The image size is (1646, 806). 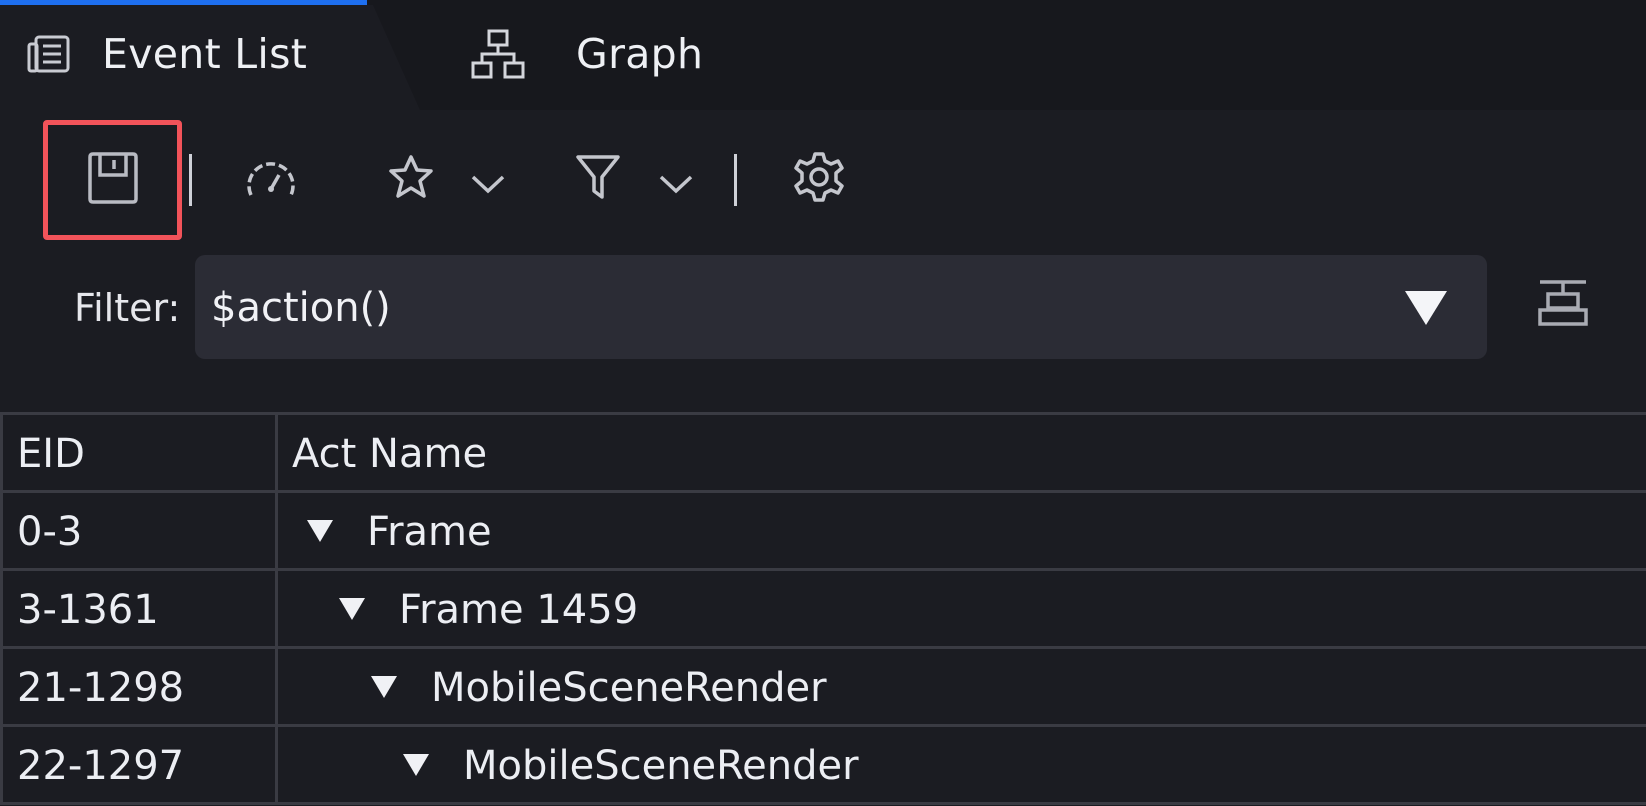 I want to click on eid-cell: 22-1297, so click(x=139, y=764).